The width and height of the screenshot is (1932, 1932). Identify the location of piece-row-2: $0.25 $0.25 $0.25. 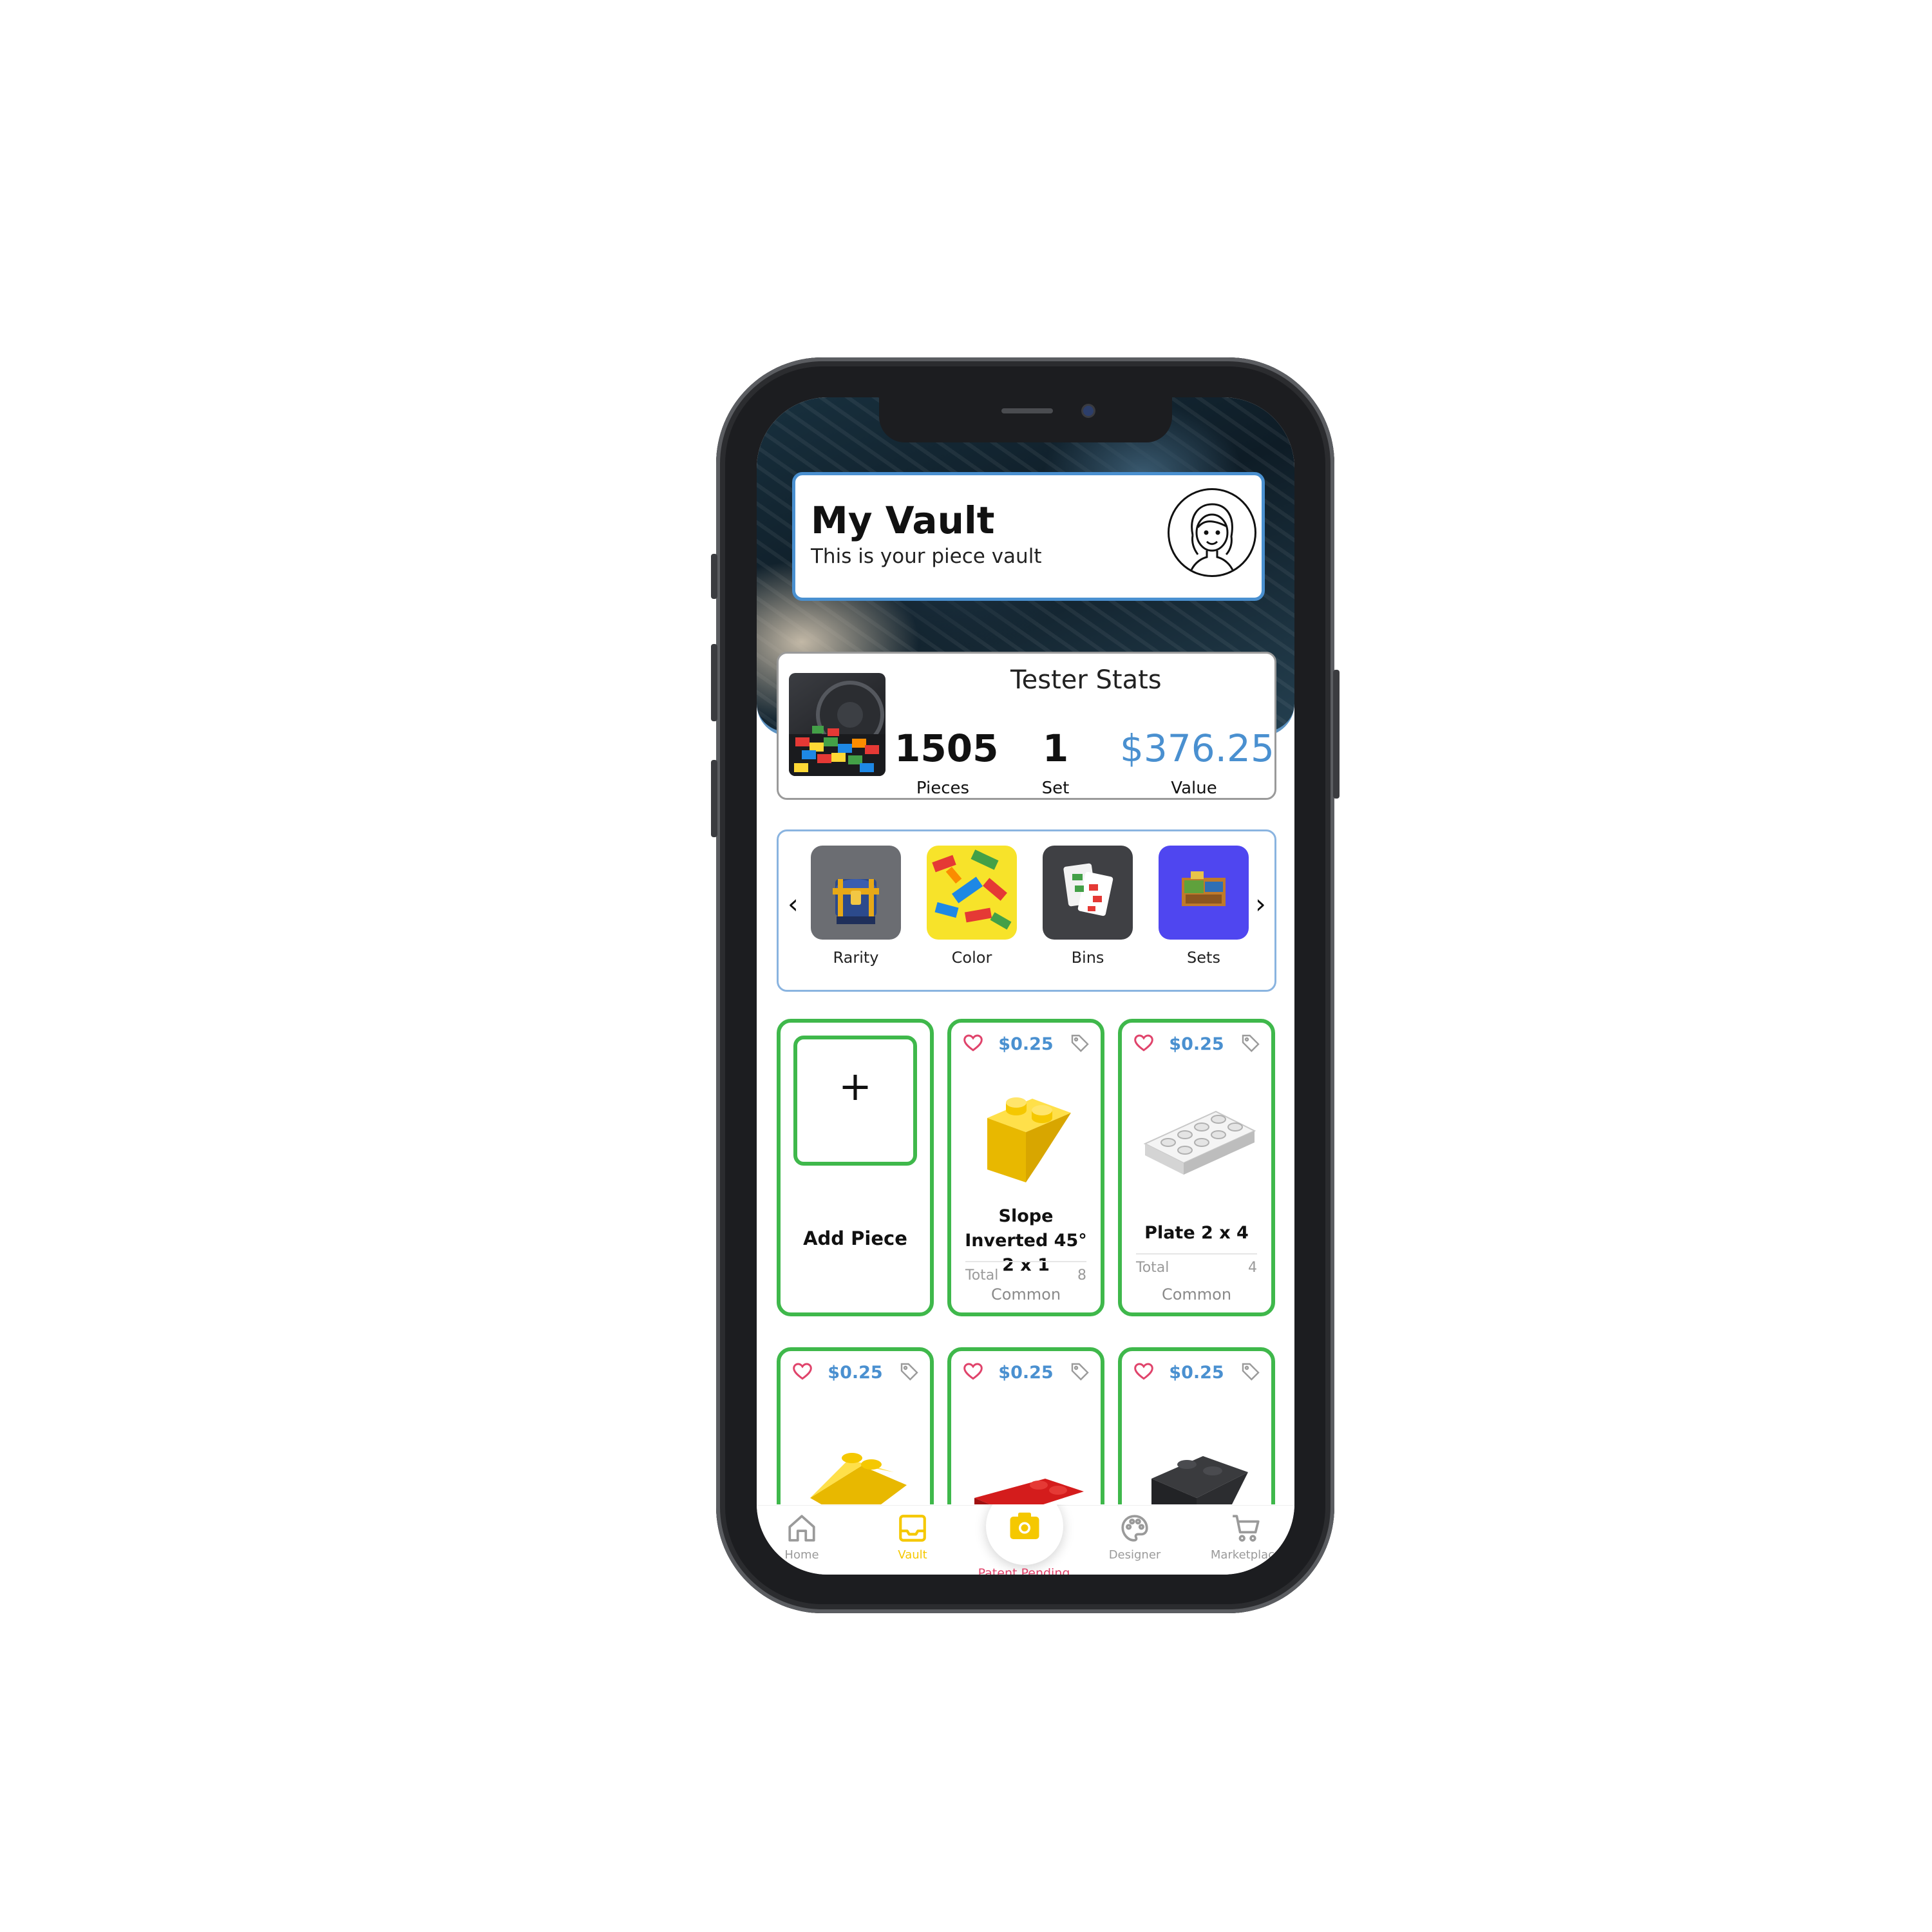
(966, 1422).